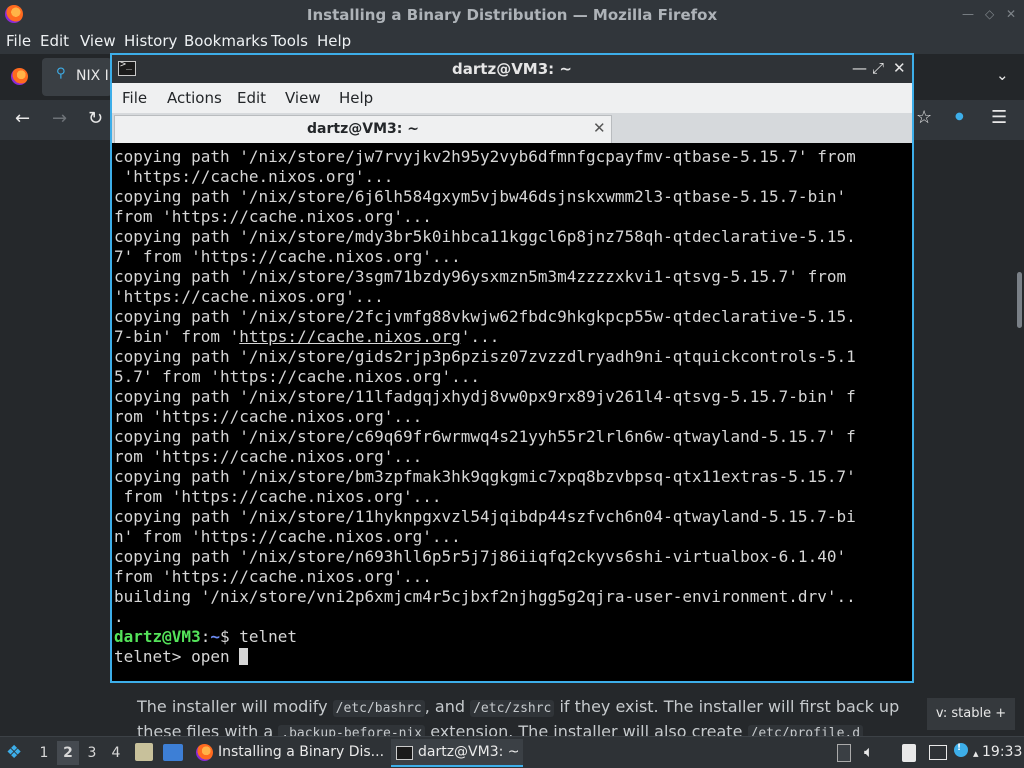  Describe the element at coordinates (938, 752) in the screenshot. I see `network-icon` at that location.